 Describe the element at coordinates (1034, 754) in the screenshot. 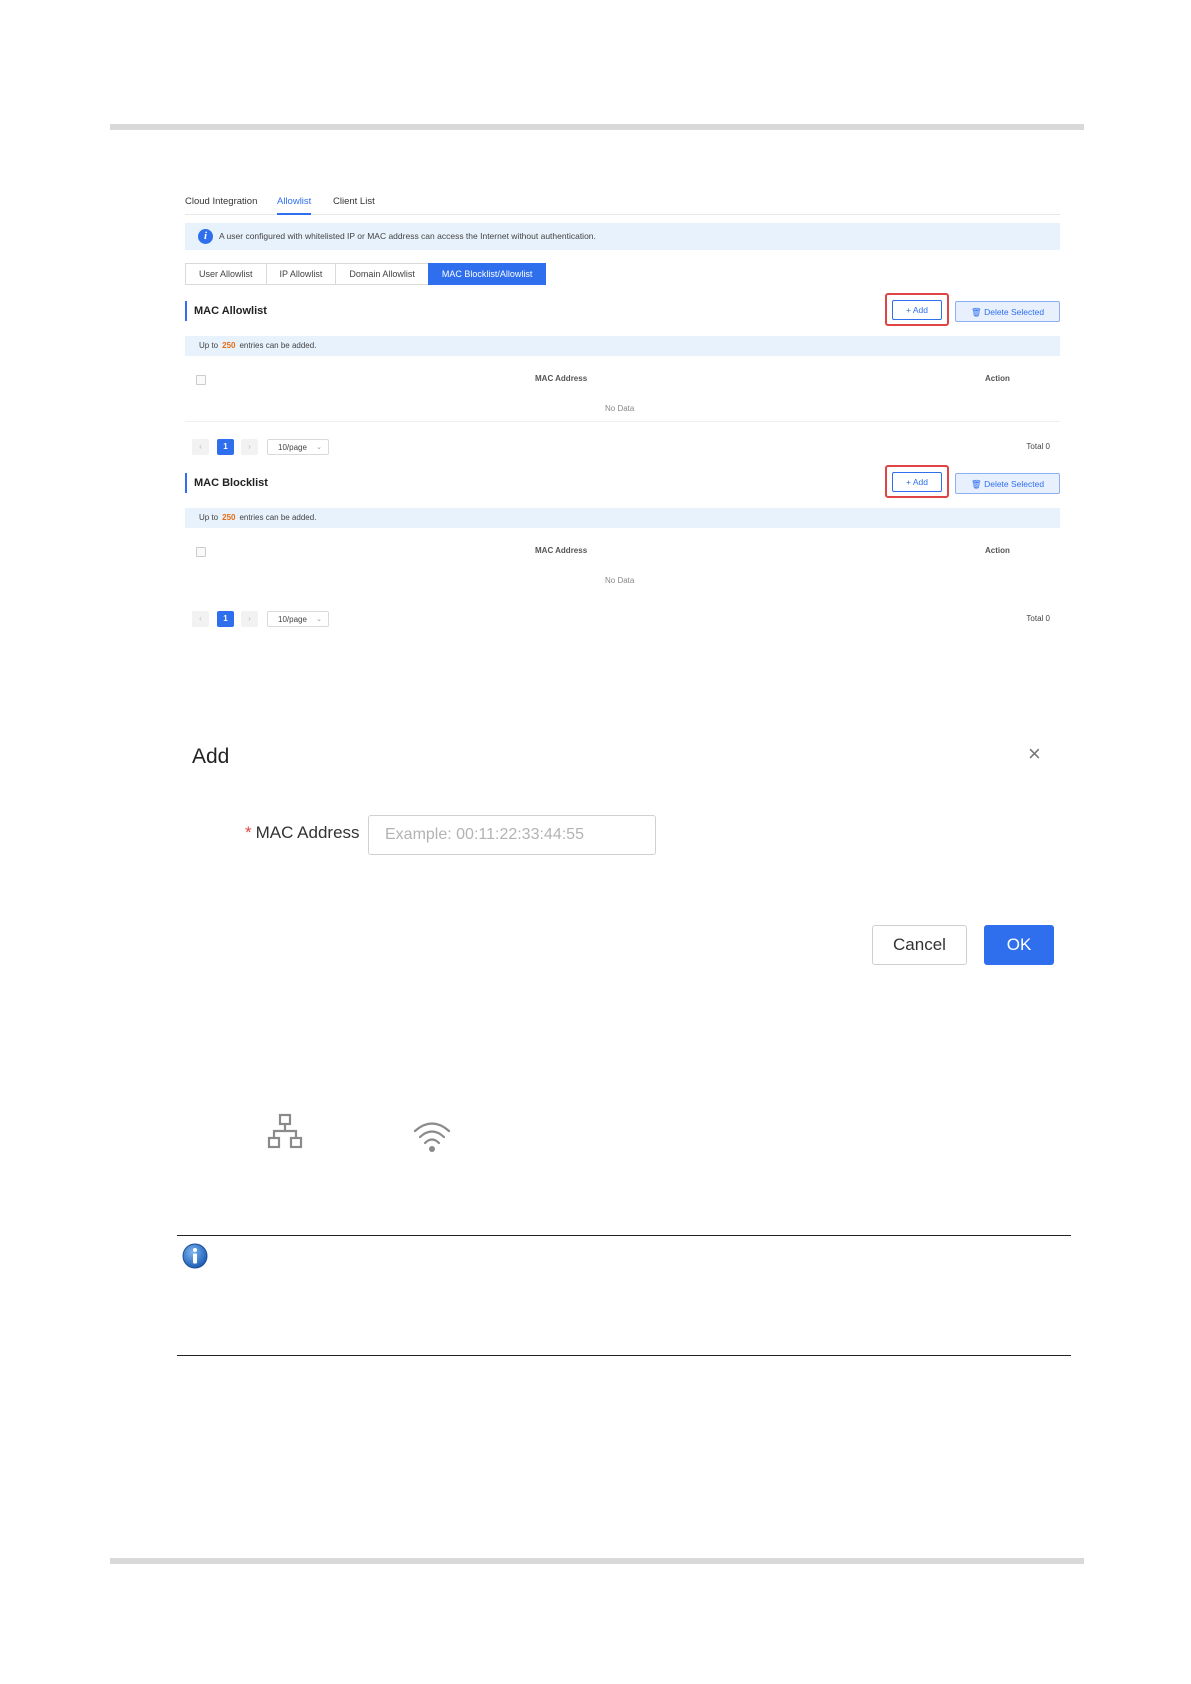

I see `close-icon: ×` at that location.